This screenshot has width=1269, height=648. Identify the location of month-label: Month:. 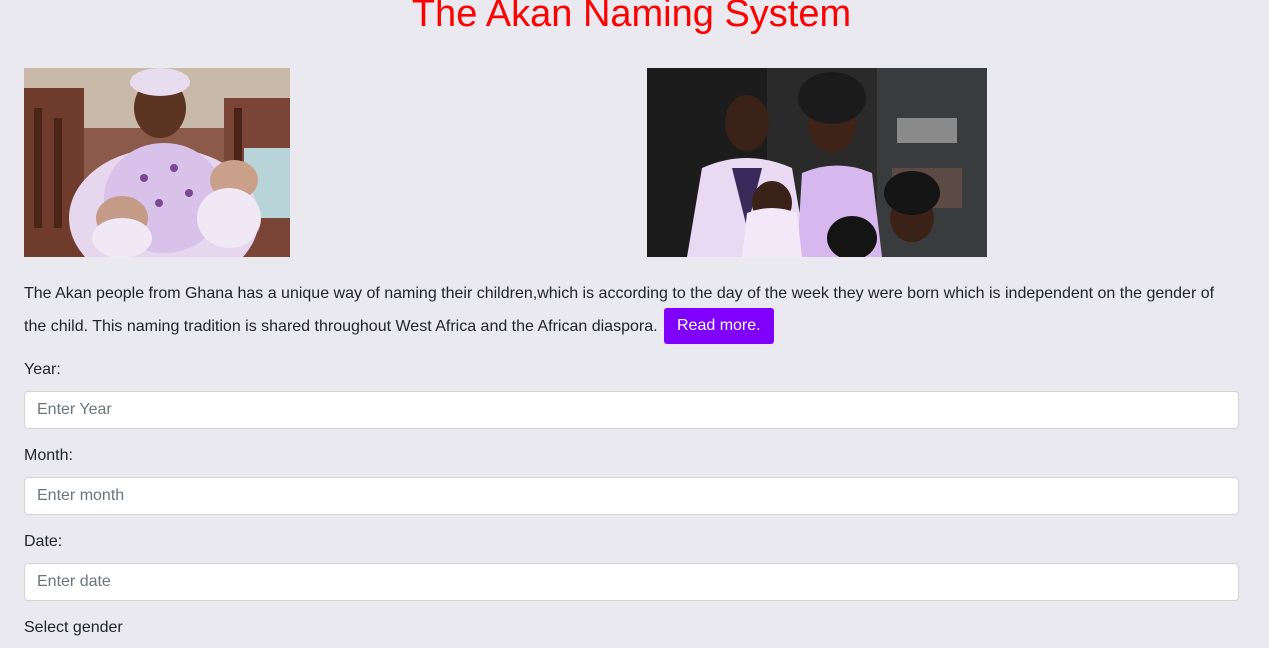
(48, 455).